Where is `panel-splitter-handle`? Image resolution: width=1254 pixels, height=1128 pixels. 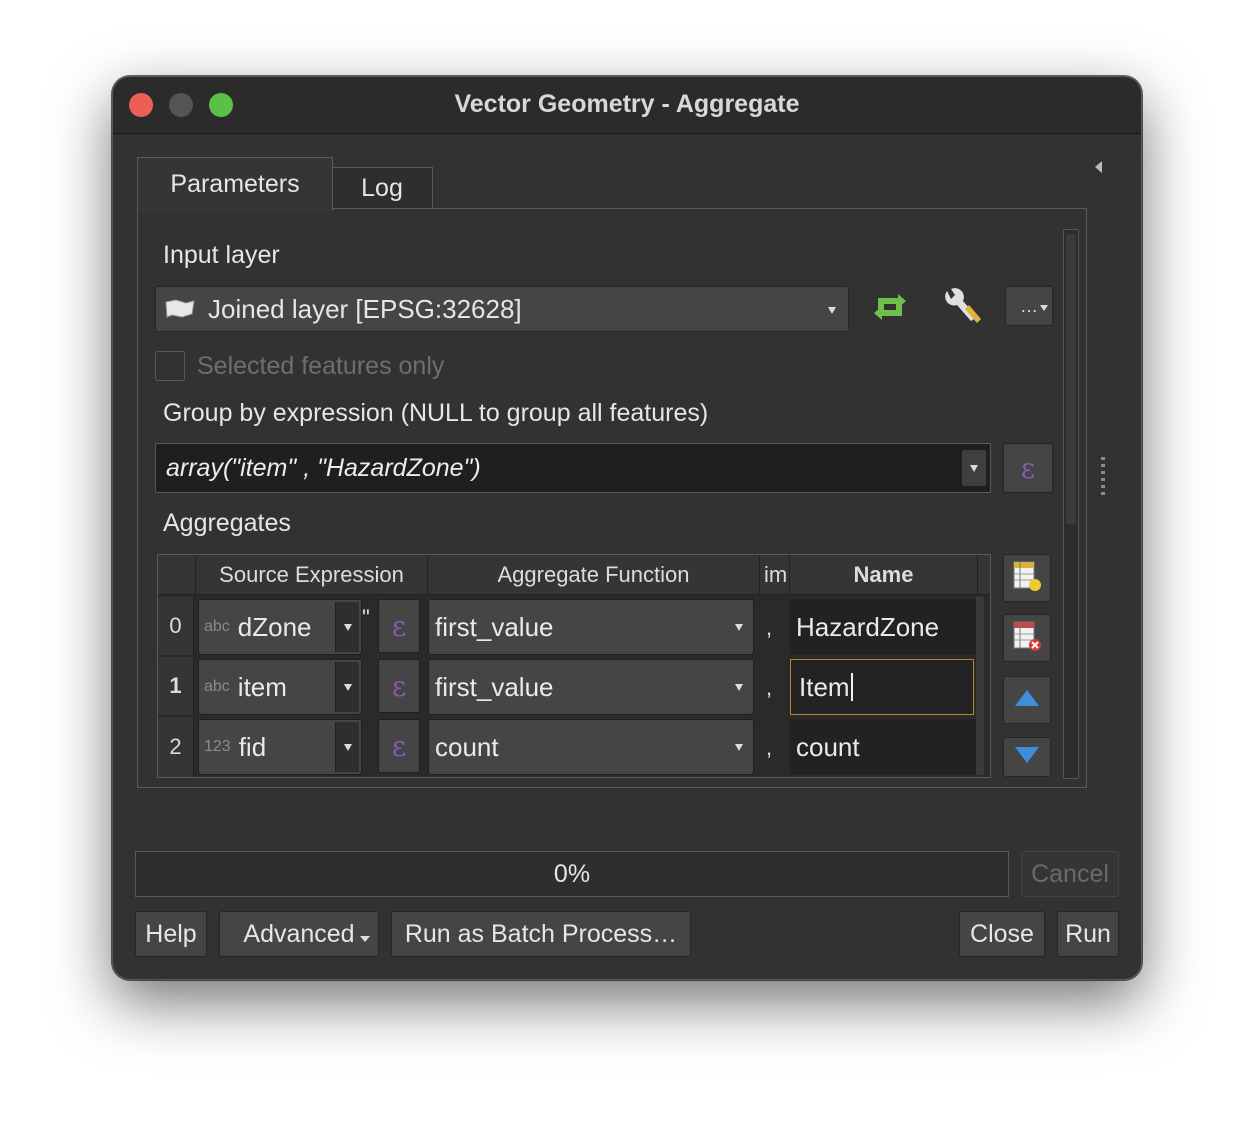 panel-splitter-handle is located at coordinates (1103, 476).